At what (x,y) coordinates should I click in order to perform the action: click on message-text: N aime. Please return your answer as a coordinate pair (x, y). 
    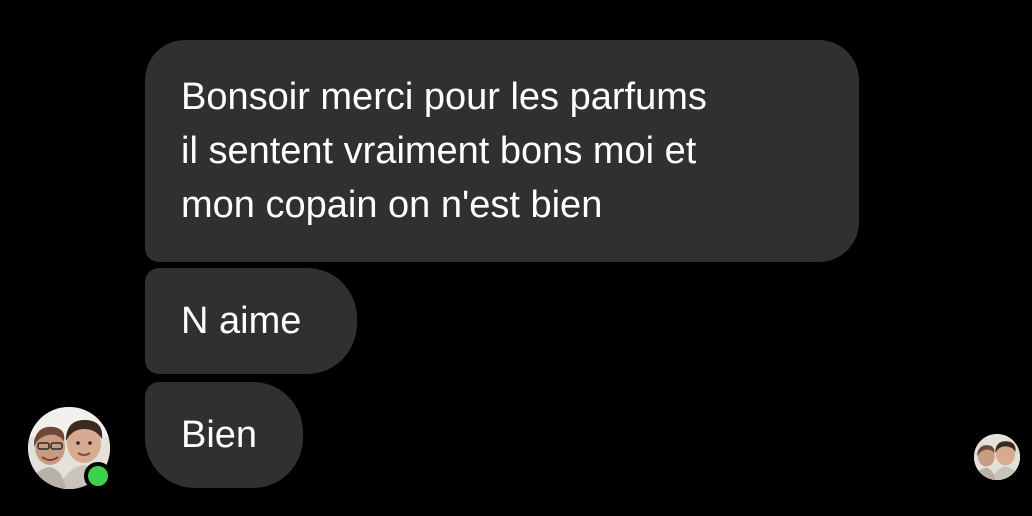
    Looking at the image, I should click on (241, 321).